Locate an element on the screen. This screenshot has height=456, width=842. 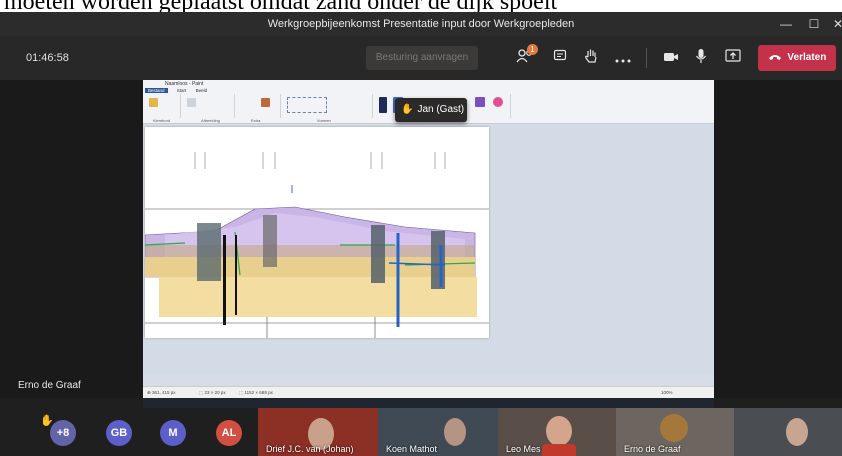
meeting-controls: 01:46:58 Besturing aanvragen 1 Verlaten is located at coordinates (421, 58).